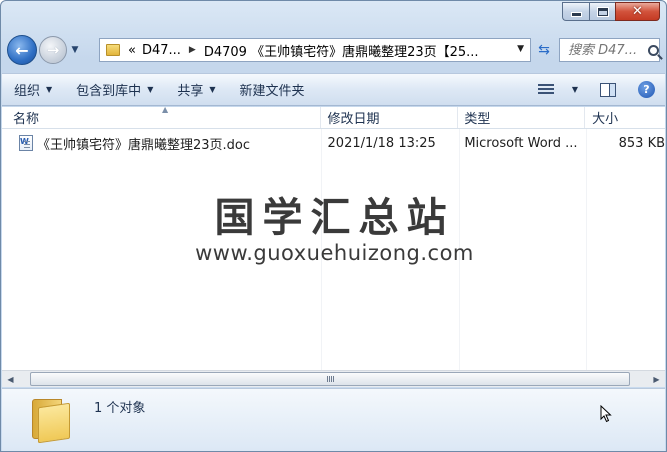 This screenshot has width=667, height=452. I want to click on help-icon: ?, so click(646, 89).